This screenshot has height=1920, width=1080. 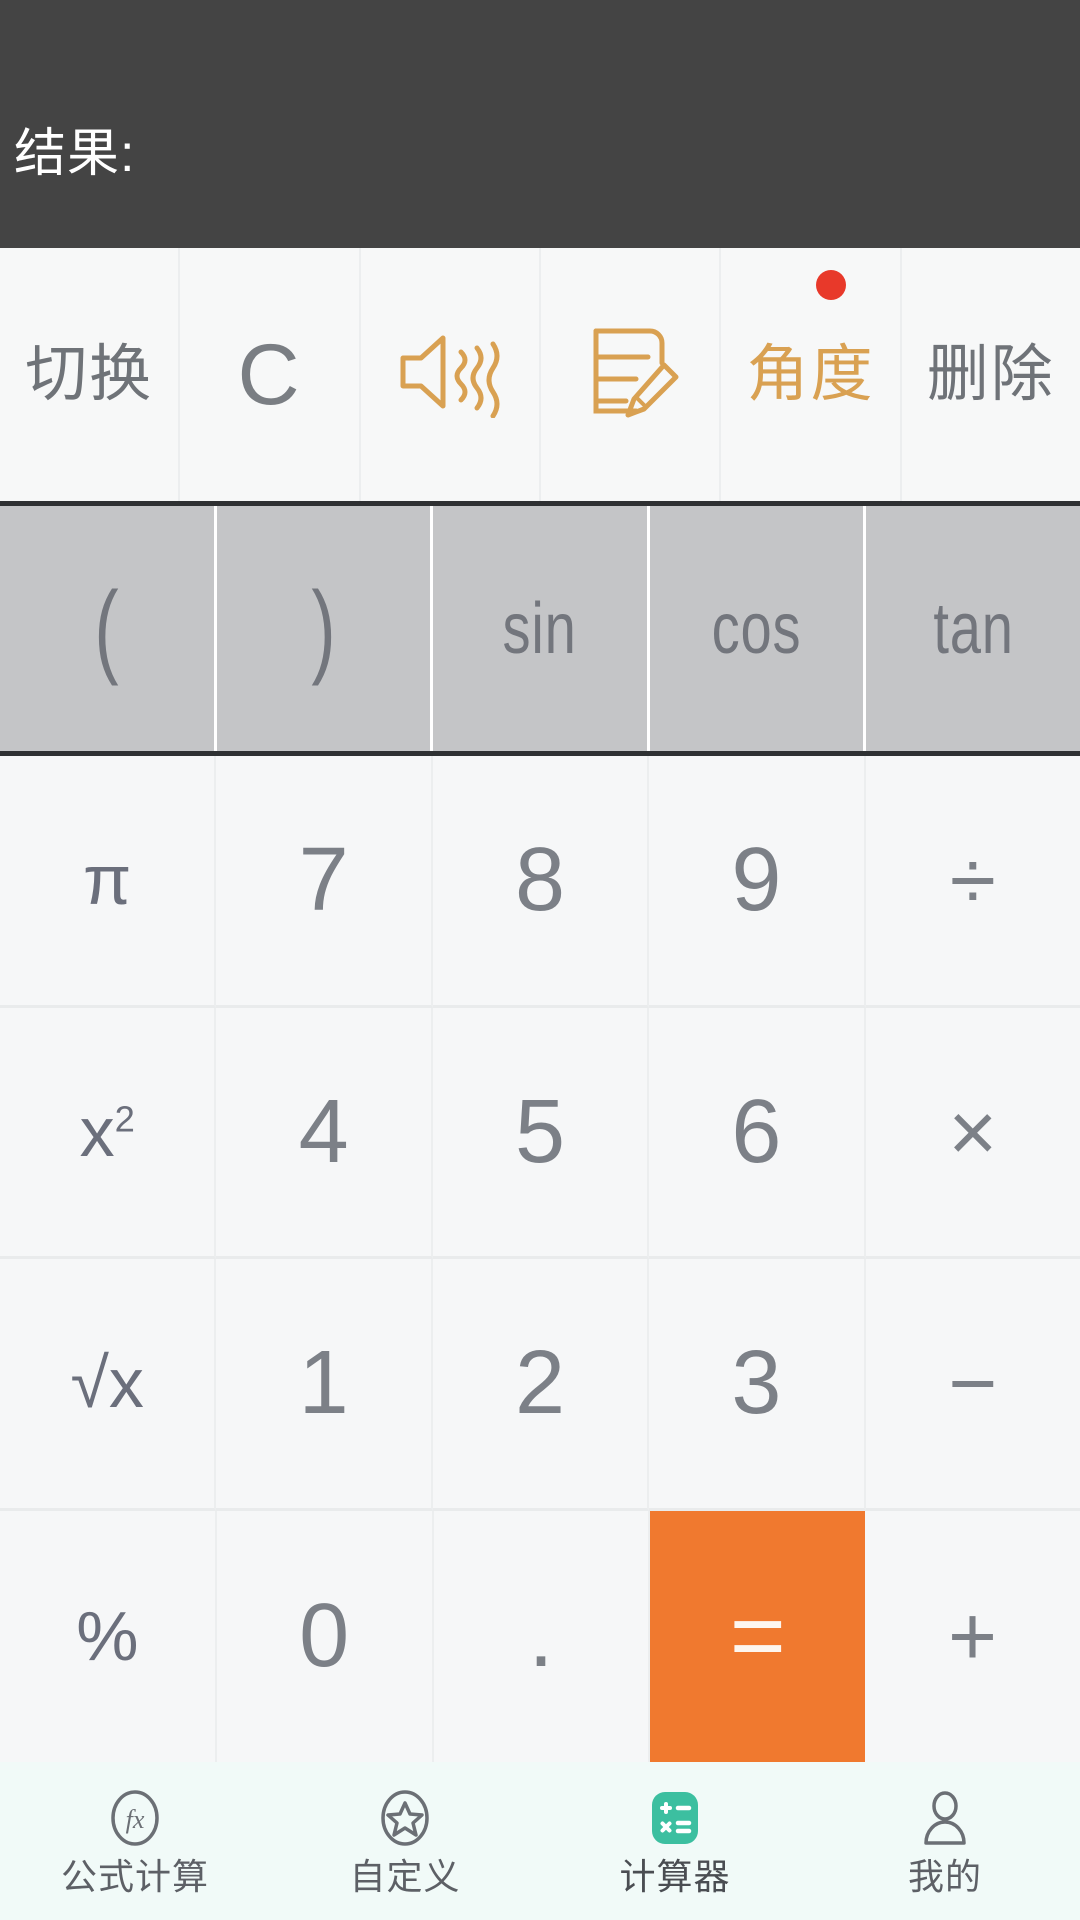 I want to click on keypad-row: π 7 8 9 ÷, so click(x=540, y=882).